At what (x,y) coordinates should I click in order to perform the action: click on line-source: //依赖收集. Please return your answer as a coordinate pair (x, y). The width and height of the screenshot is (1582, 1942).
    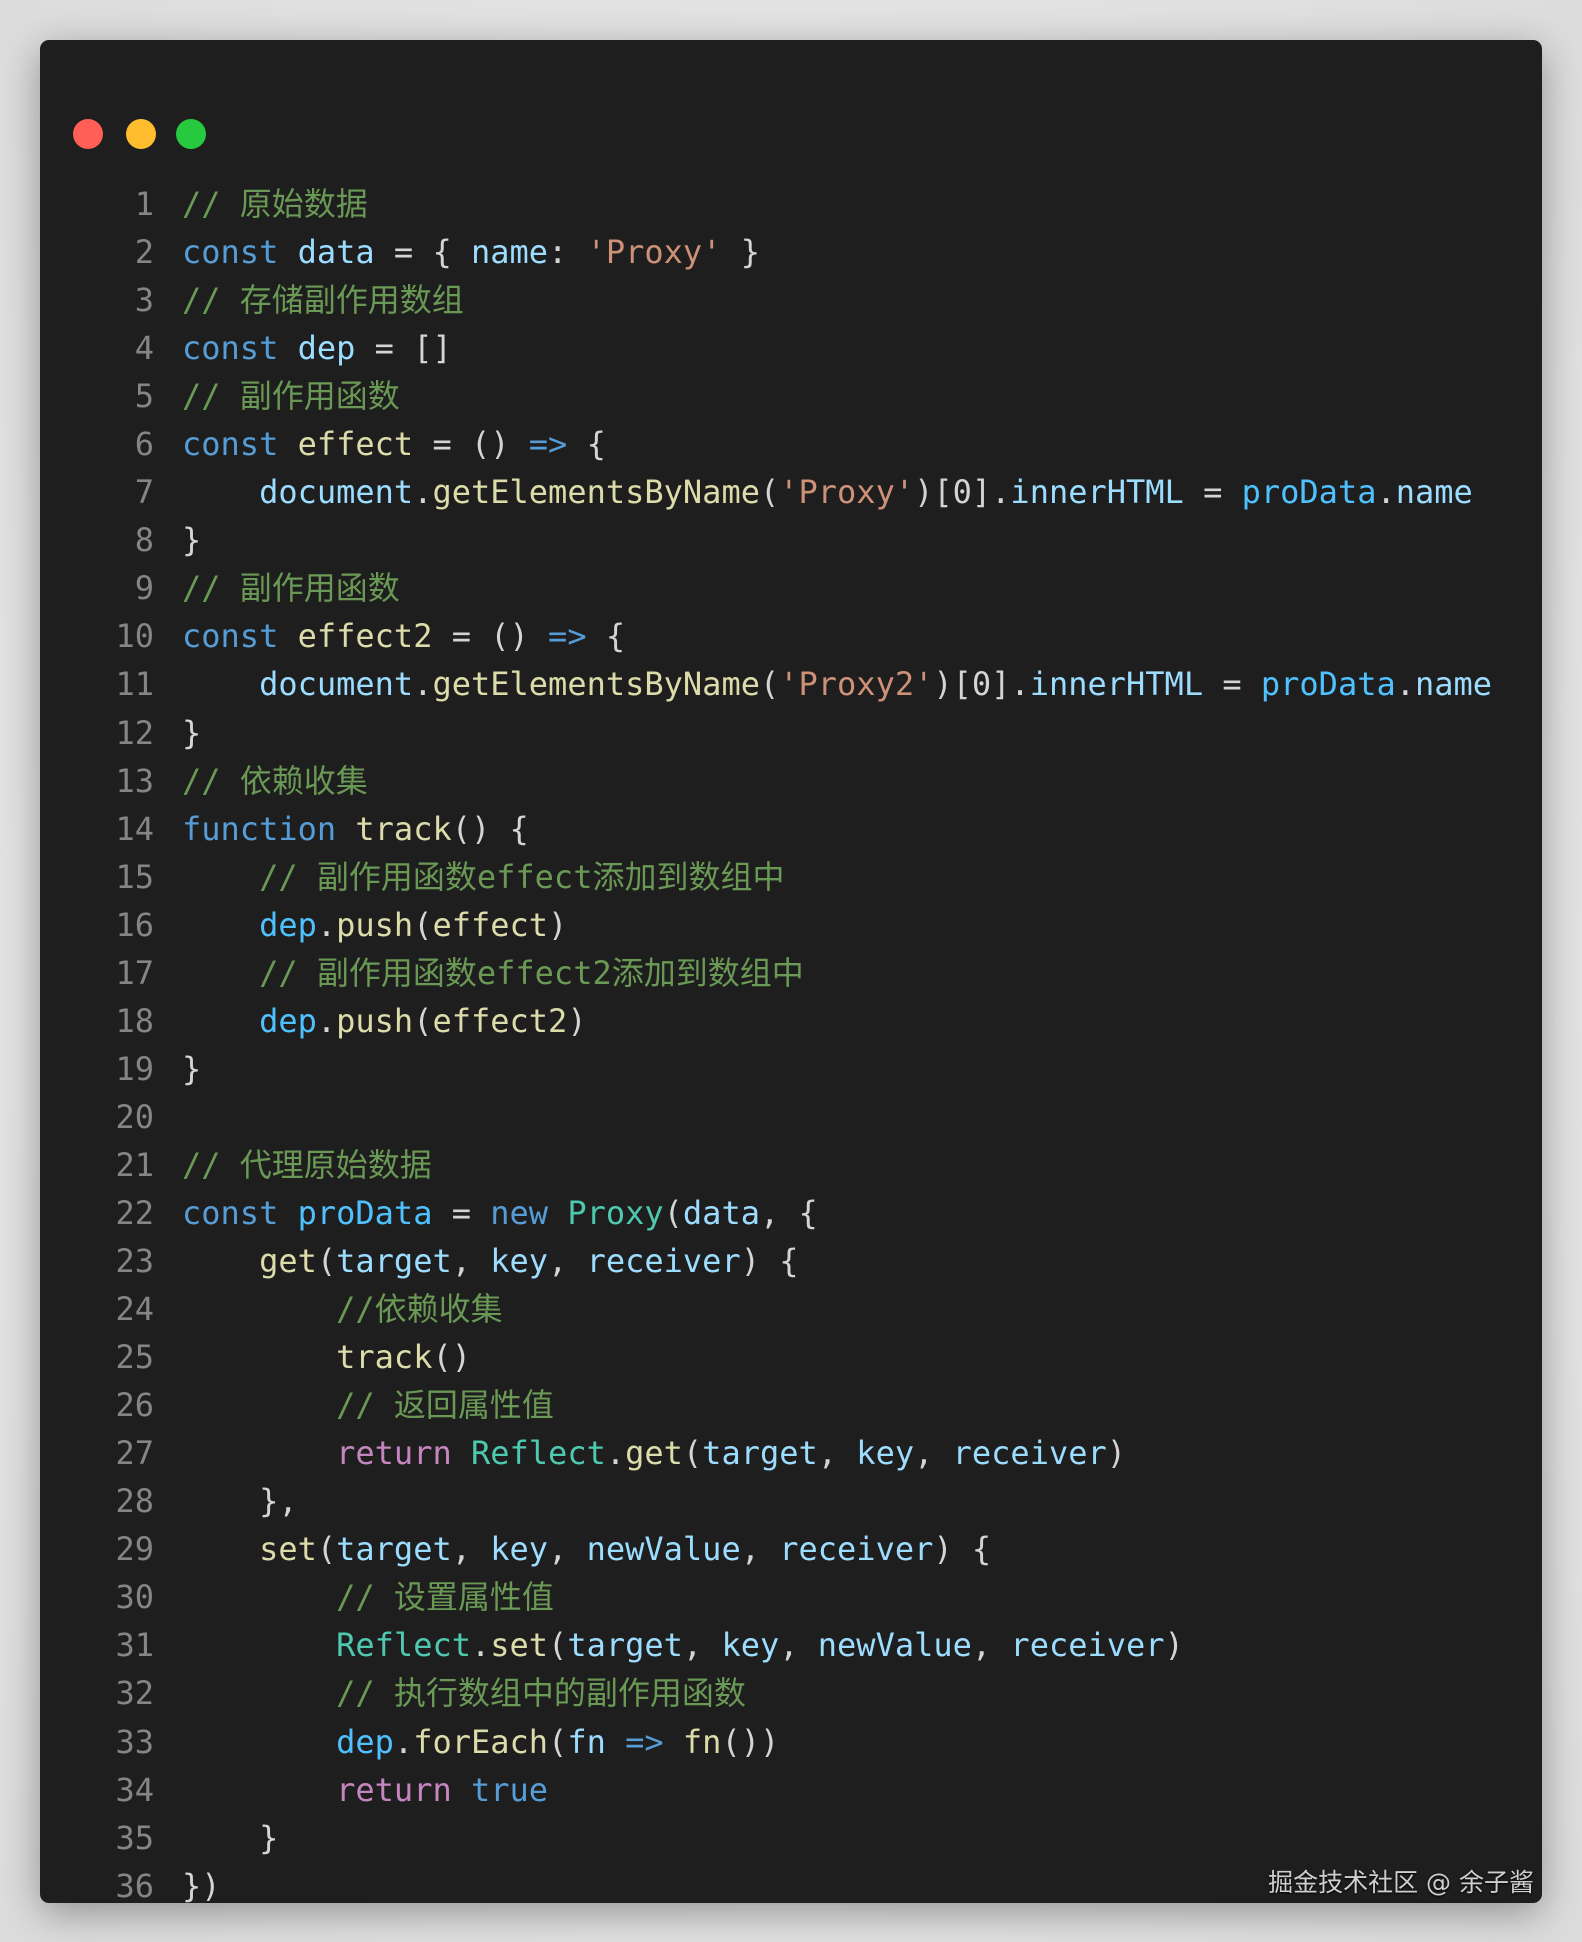
    Looking at the image, I should click on (328, 1309).